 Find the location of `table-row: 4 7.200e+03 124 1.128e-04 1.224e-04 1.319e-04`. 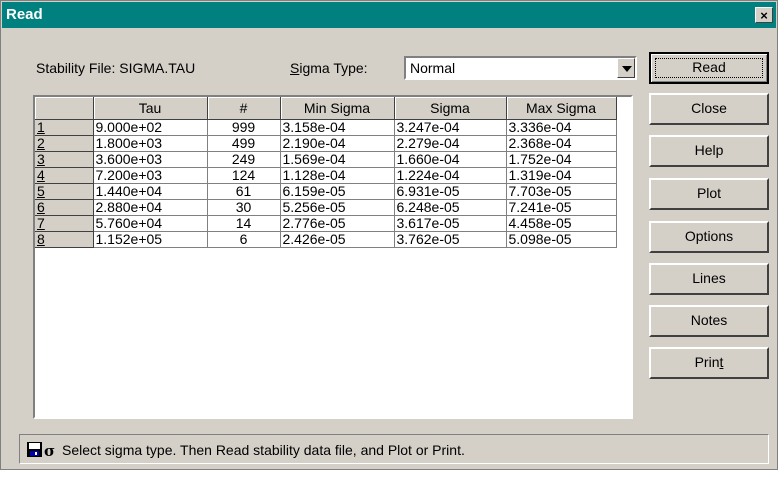

table-row: 4 7.200e+03 124 1.128e-04 1.224e-04 1.319e-04 is located at coordinates (326, 175).